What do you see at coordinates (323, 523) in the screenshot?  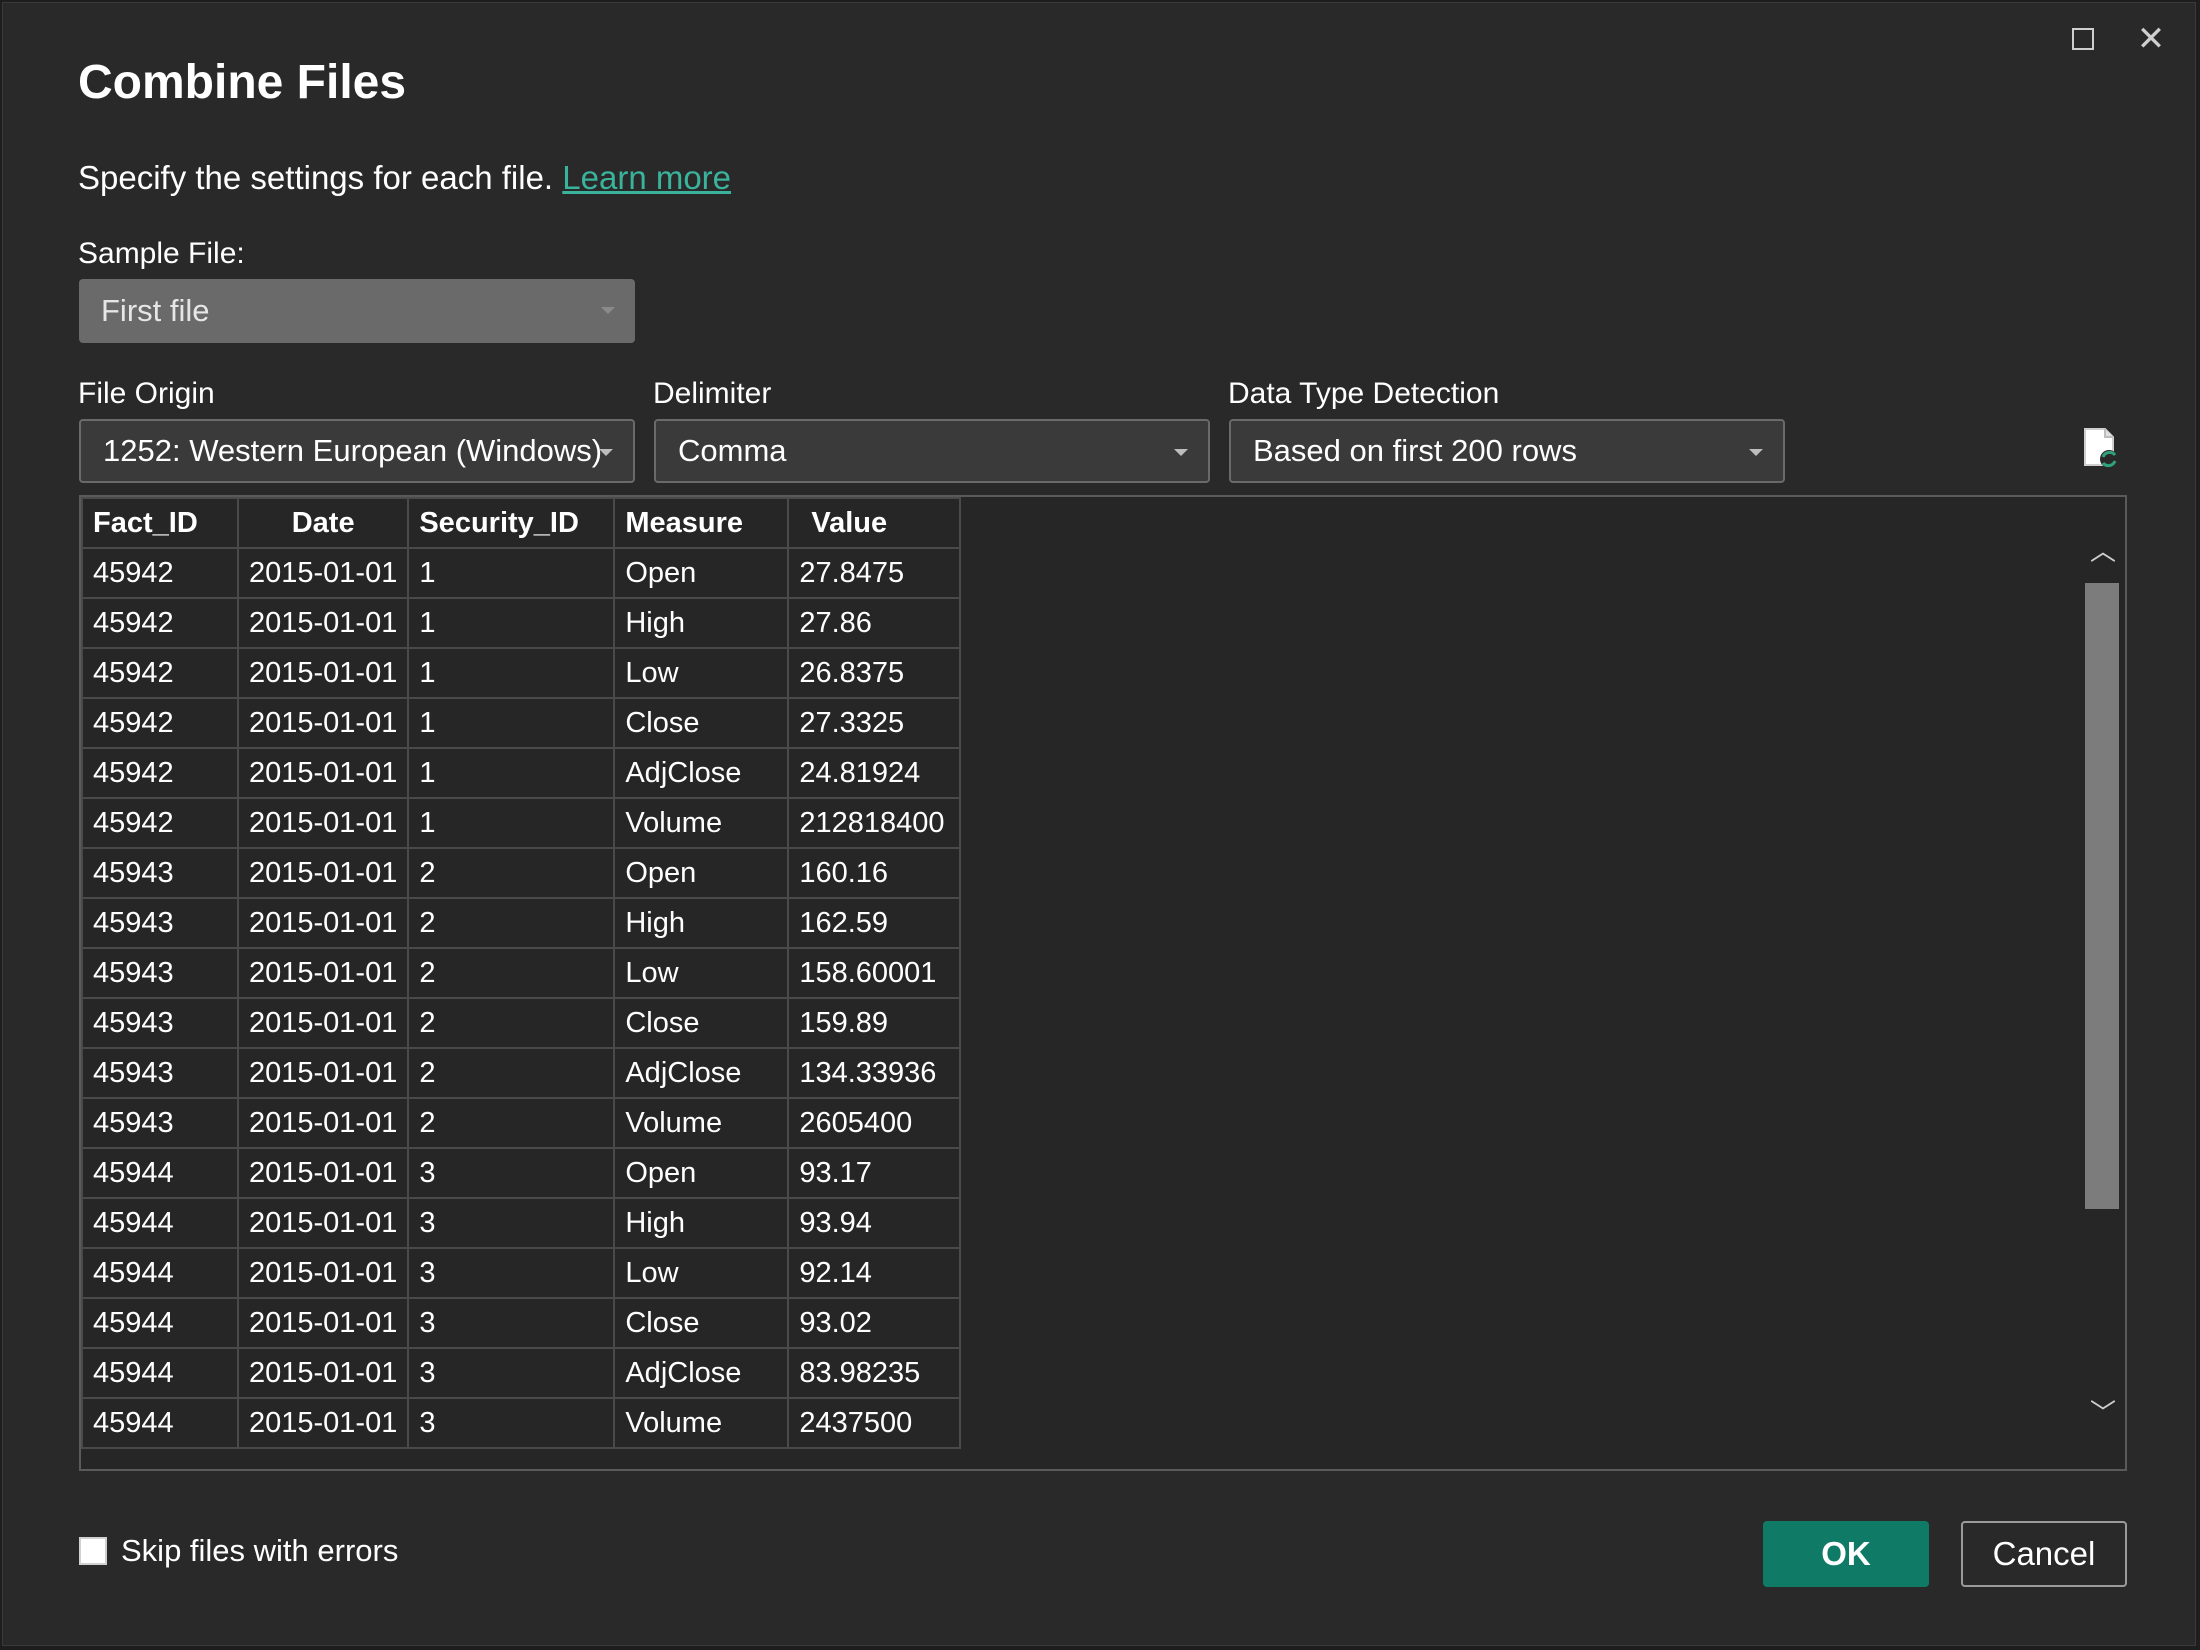 I see `column-header: Date` at bounding box center [323, 523].